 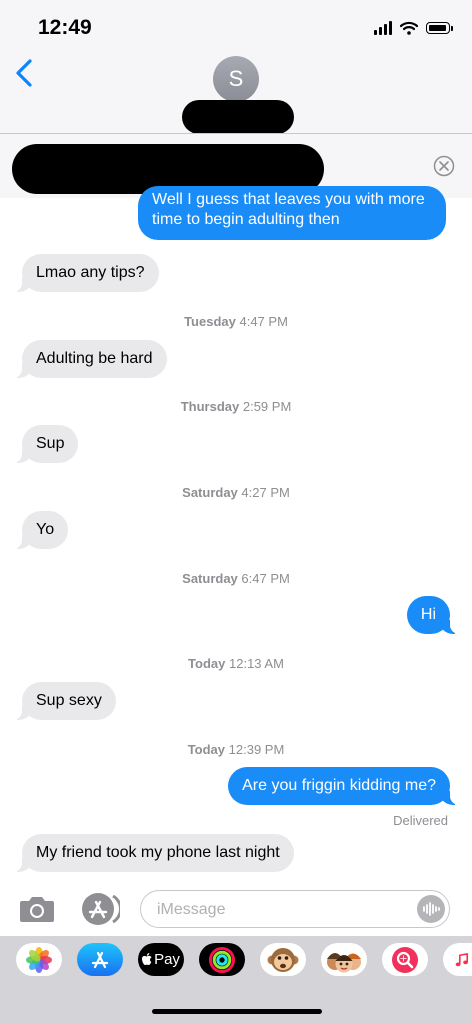 What do you see at coordinates (238, 117) in the screenshot?
I see `redacted-contact-name` at bounding box center [238, 117].